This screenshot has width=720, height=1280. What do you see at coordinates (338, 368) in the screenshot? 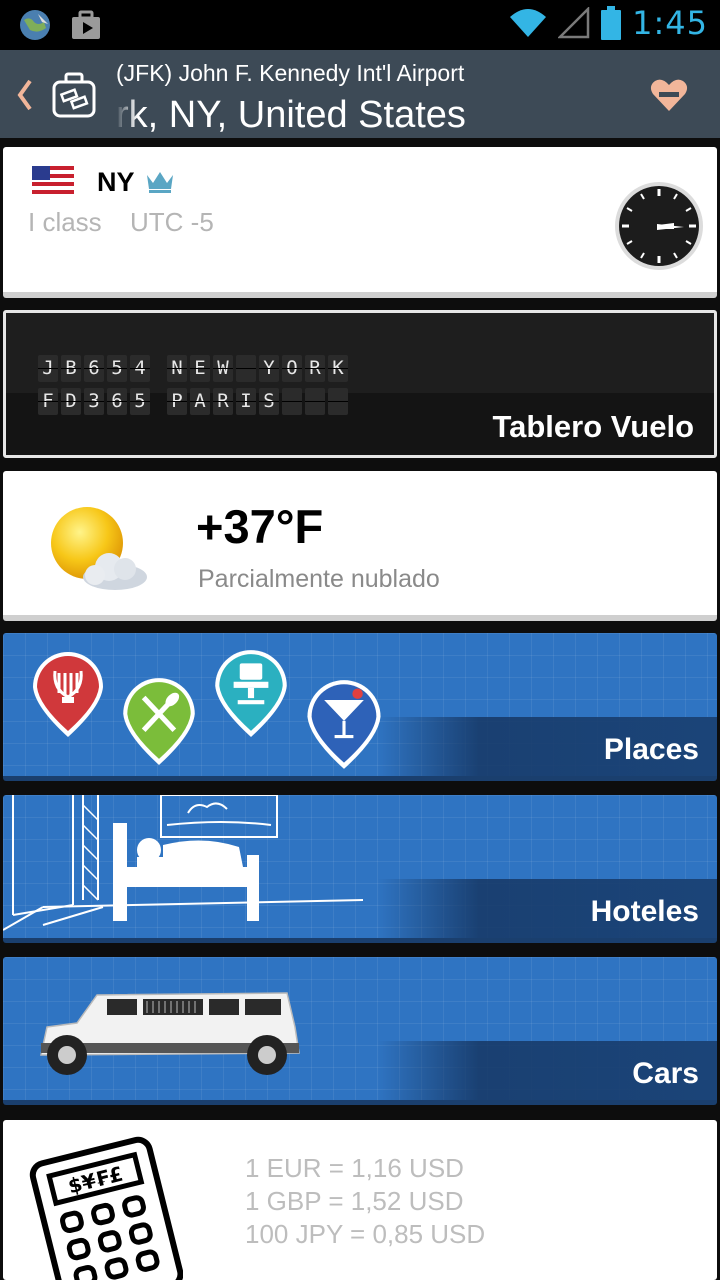
I see `flap: K` at bounding box center [338, 368].